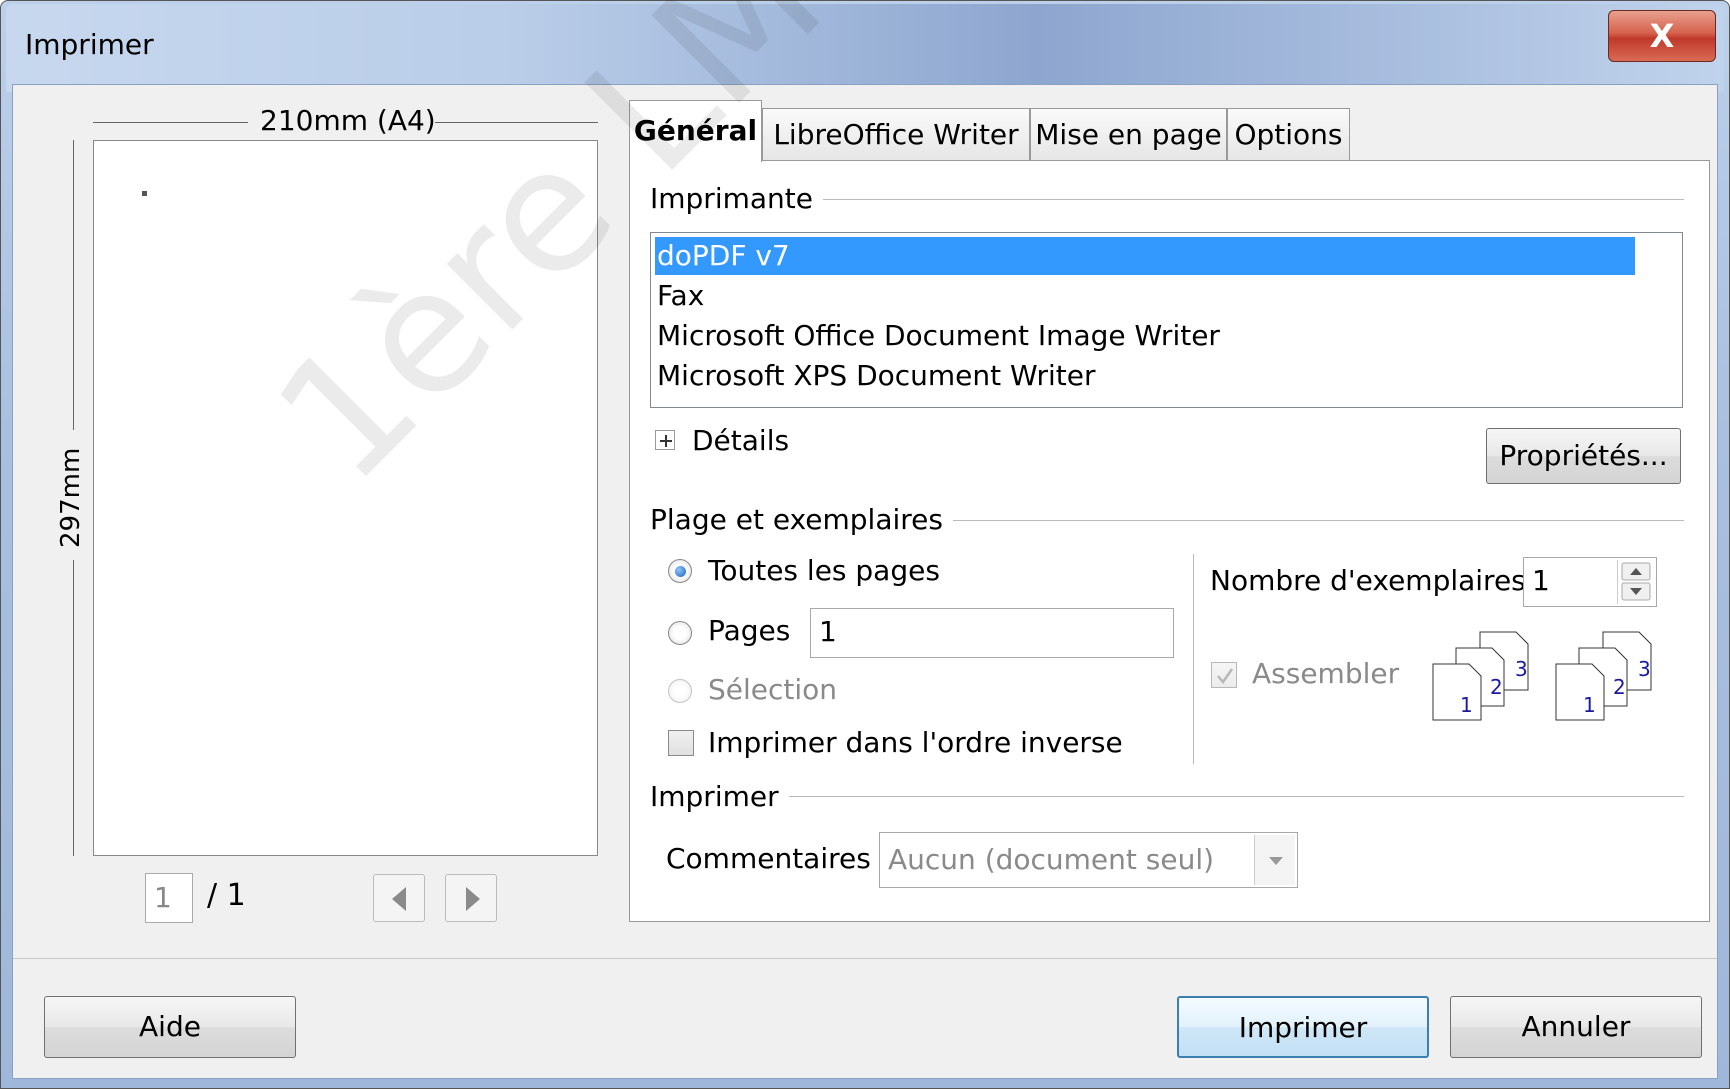 This screenshot has width=1730, height=1089. I want to click on selection-label: Sélection, so click(773, 689).